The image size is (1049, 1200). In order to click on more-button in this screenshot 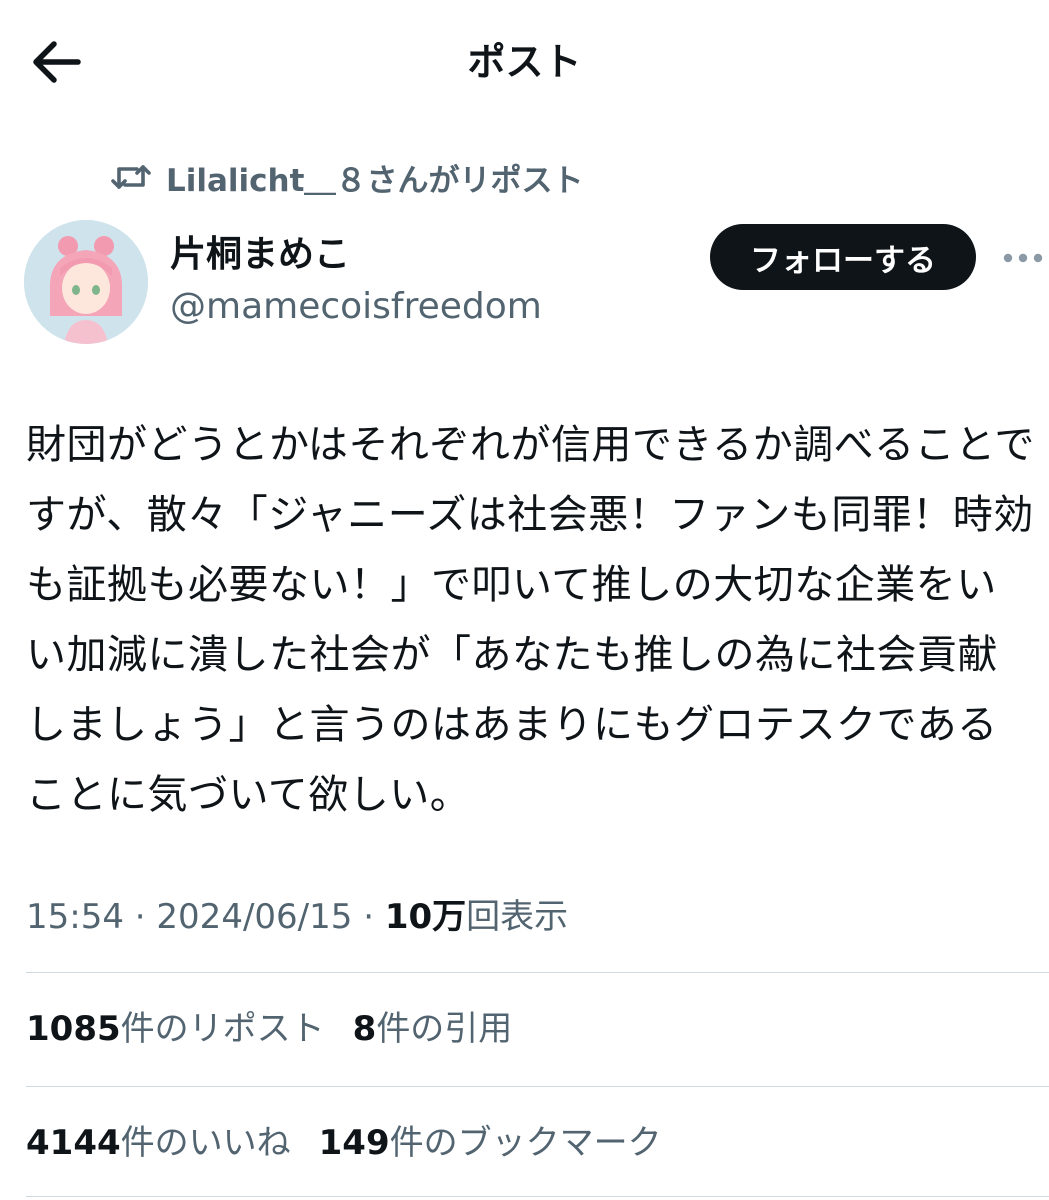, I will do `click(1023, 258)`.